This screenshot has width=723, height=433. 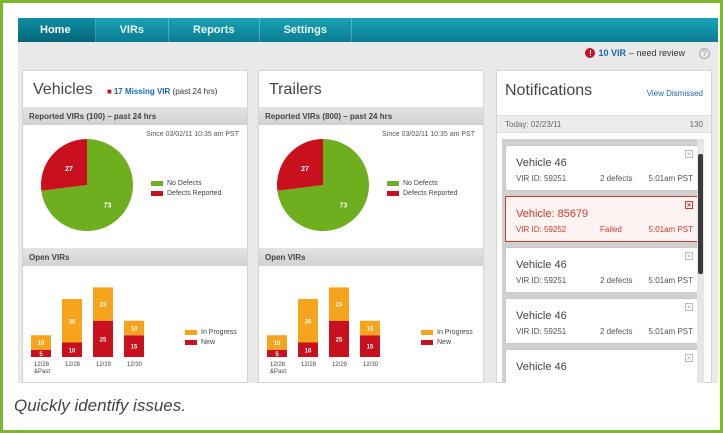 I want to click on tab-settings: Settings, so click(x=306, y=30).